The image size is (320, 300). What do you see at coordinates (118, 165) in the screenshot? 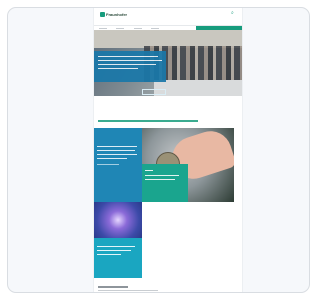
I see `teaser-tile-blue` at bounding box center [118, 165].